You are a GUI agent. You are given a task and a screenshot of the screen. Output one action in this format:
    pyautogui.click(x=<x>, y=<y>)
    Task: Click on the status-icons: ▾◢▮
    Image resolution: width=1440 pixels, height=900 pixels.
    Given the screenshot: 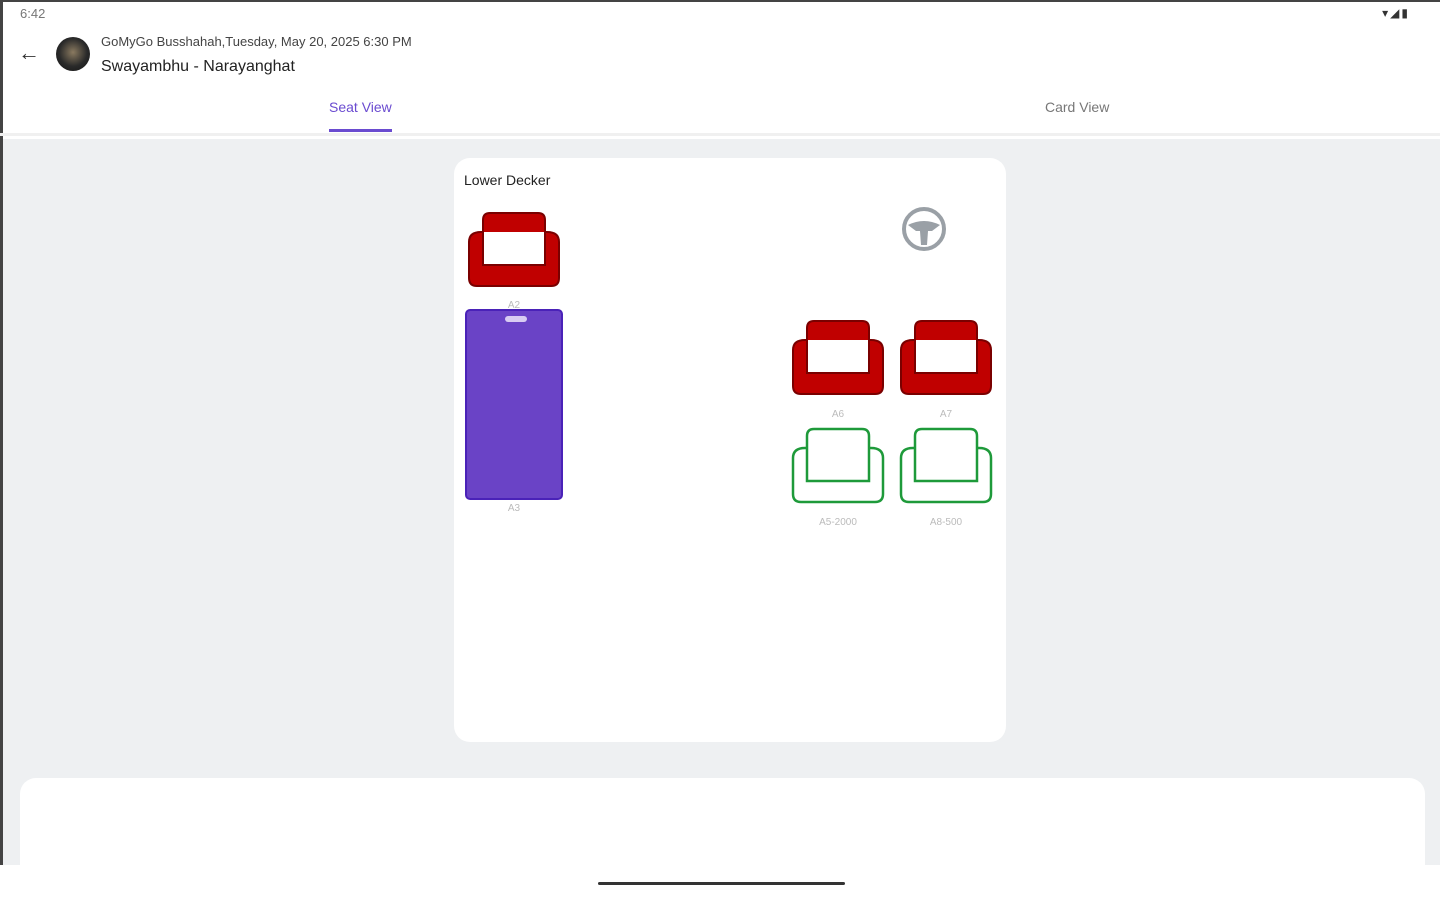 What is the action you would take?
    pyautogui.click(x=1396, y=13)
    